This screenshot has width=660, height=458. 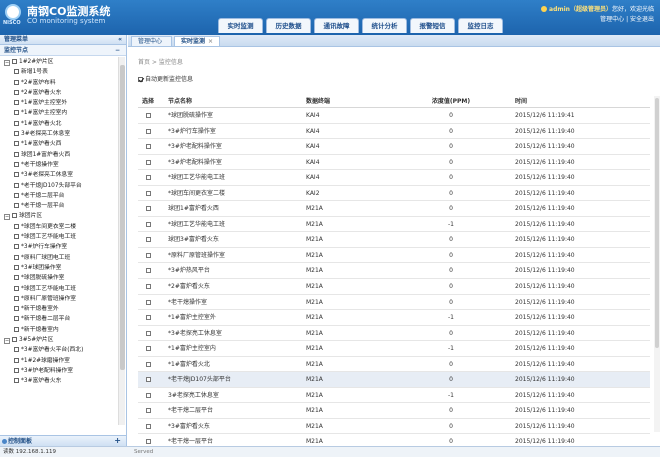 What do you see at coordinates (394, 318) in the screenshot?
I see `table-row: *1#富炉主控室外 M21A -1 2015/12/6 11:19:40` at bounding box center [394, 318].